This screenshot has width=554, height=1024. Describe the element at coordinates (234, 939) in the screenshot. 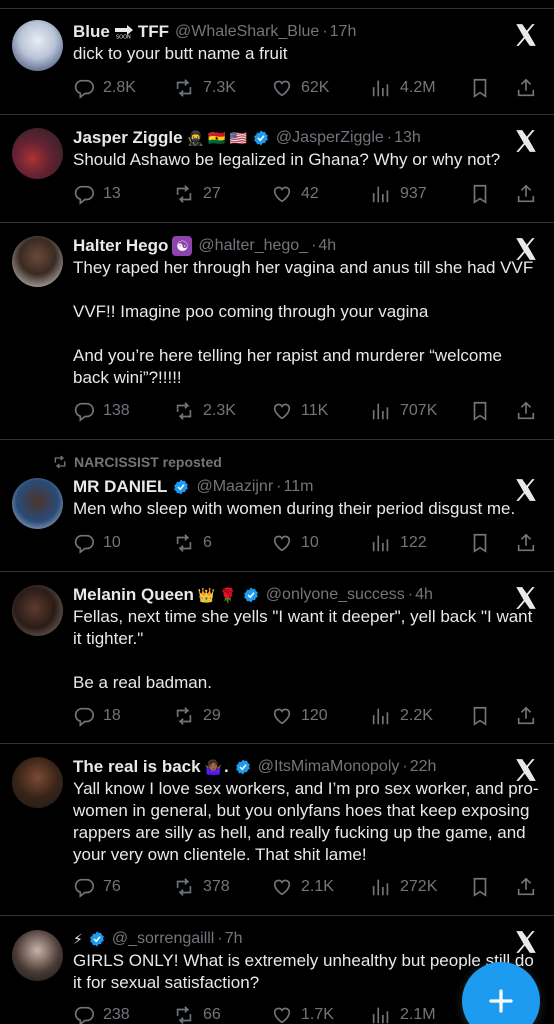

I see `timestamp: 7h` at that location.